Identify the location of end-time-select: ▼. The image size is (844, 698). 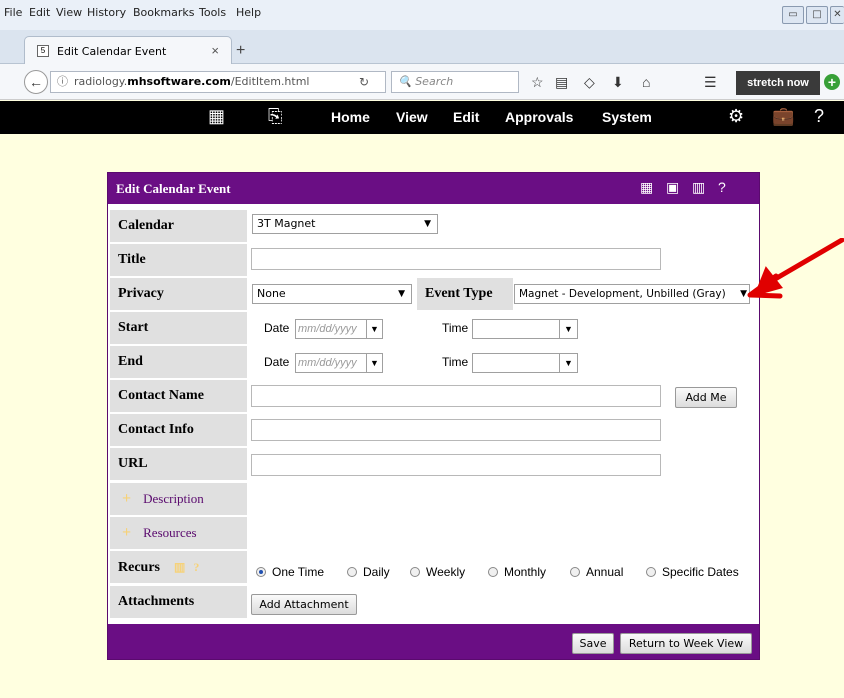
(525, 363).